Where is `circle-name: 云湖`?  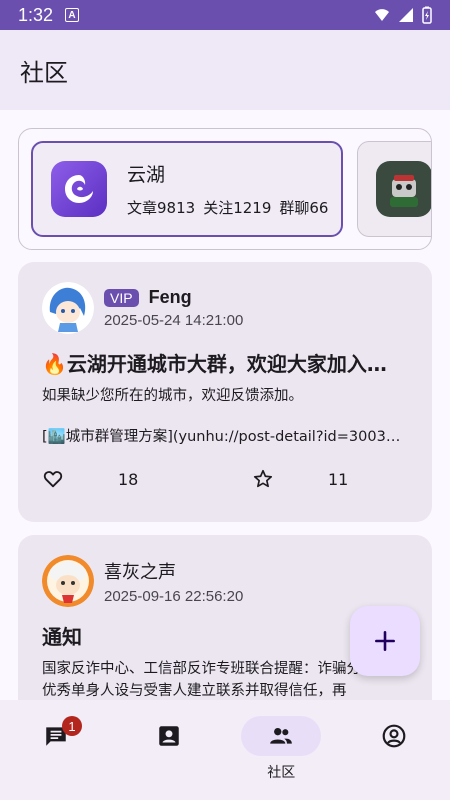
circle-name: 云湖 is located at coordinates (146, 175).